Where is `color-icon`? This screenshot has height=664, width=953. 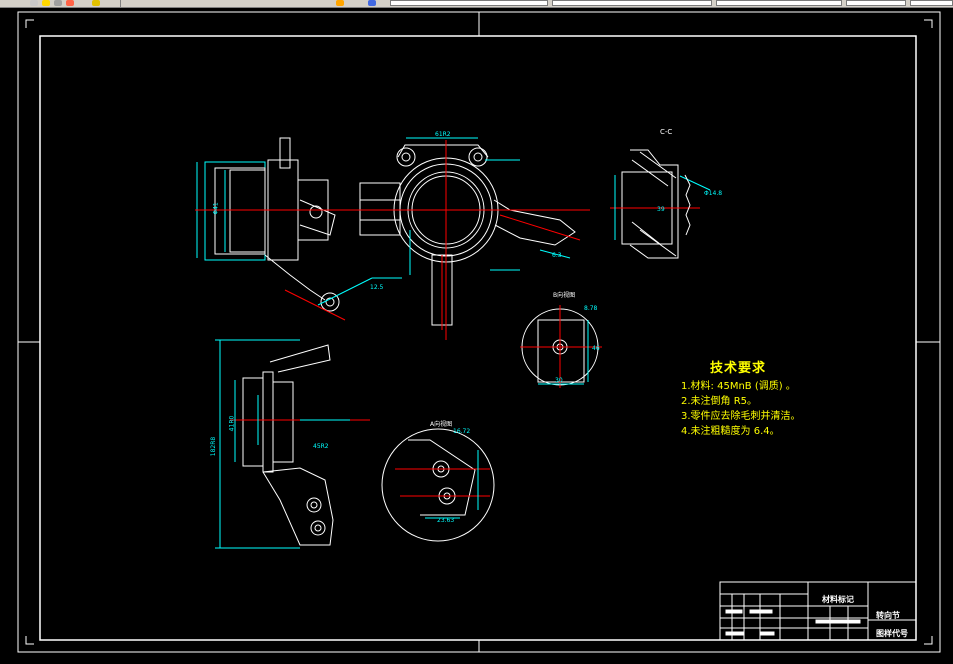
color-icon is located at coordinates (70, 3).